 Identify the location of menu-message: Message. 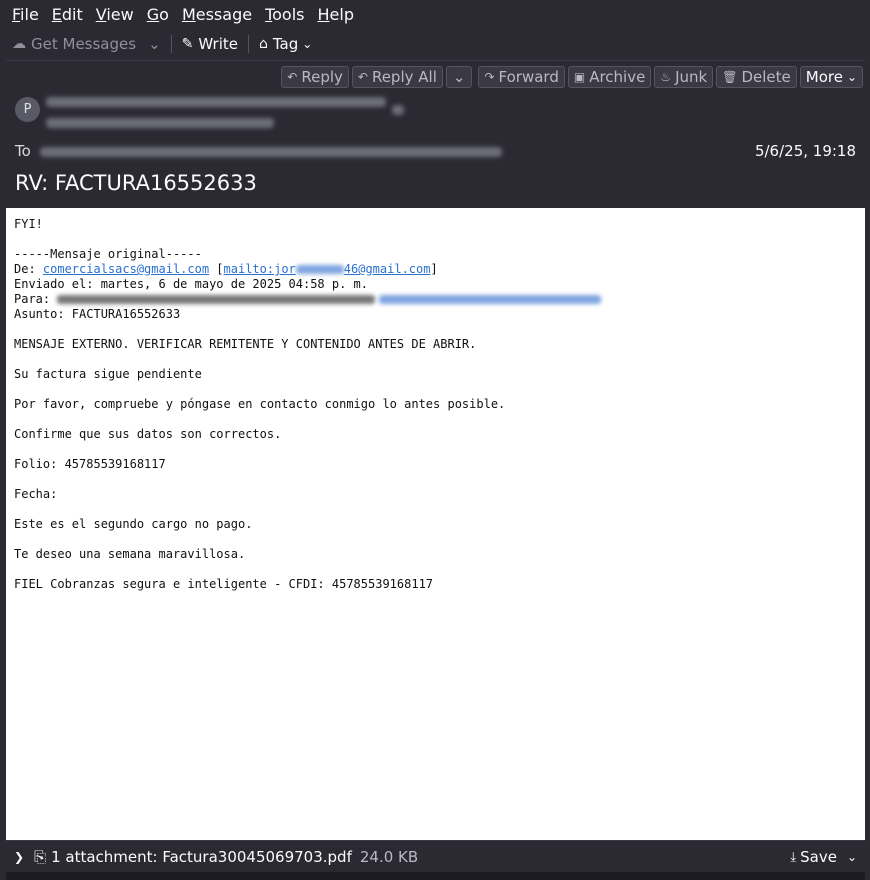
(217, 14).